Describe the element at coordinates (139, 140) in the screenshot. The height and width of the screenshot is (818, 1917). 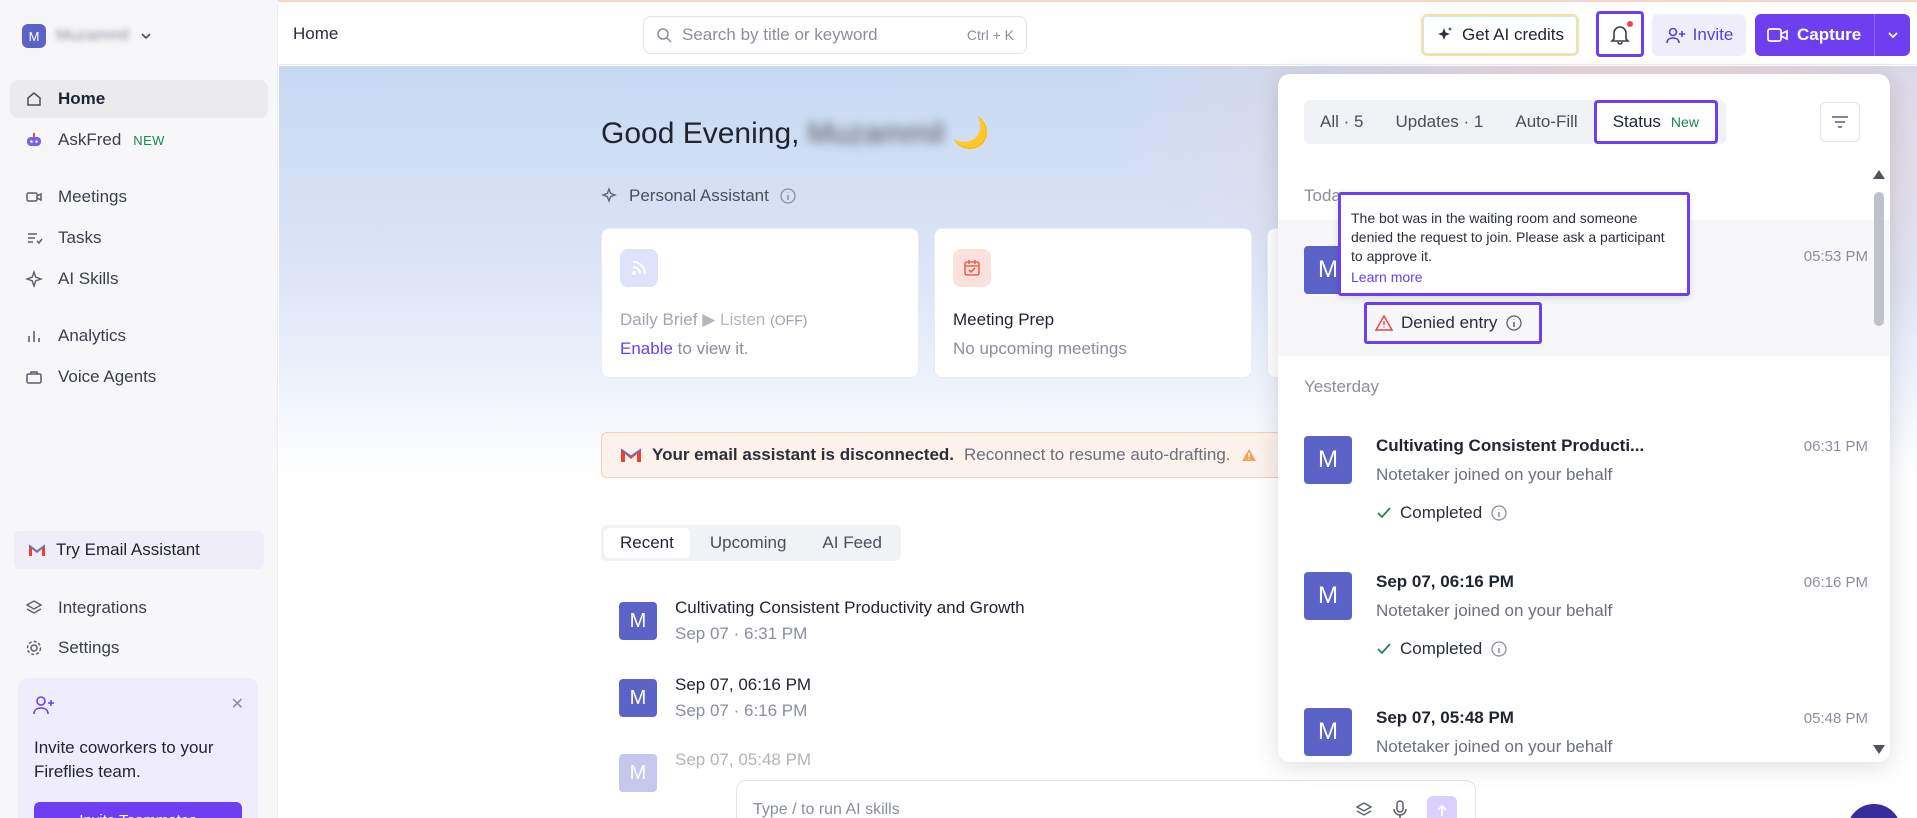
I see `sidebar-item-askfred: AskFred NEW` at that location.